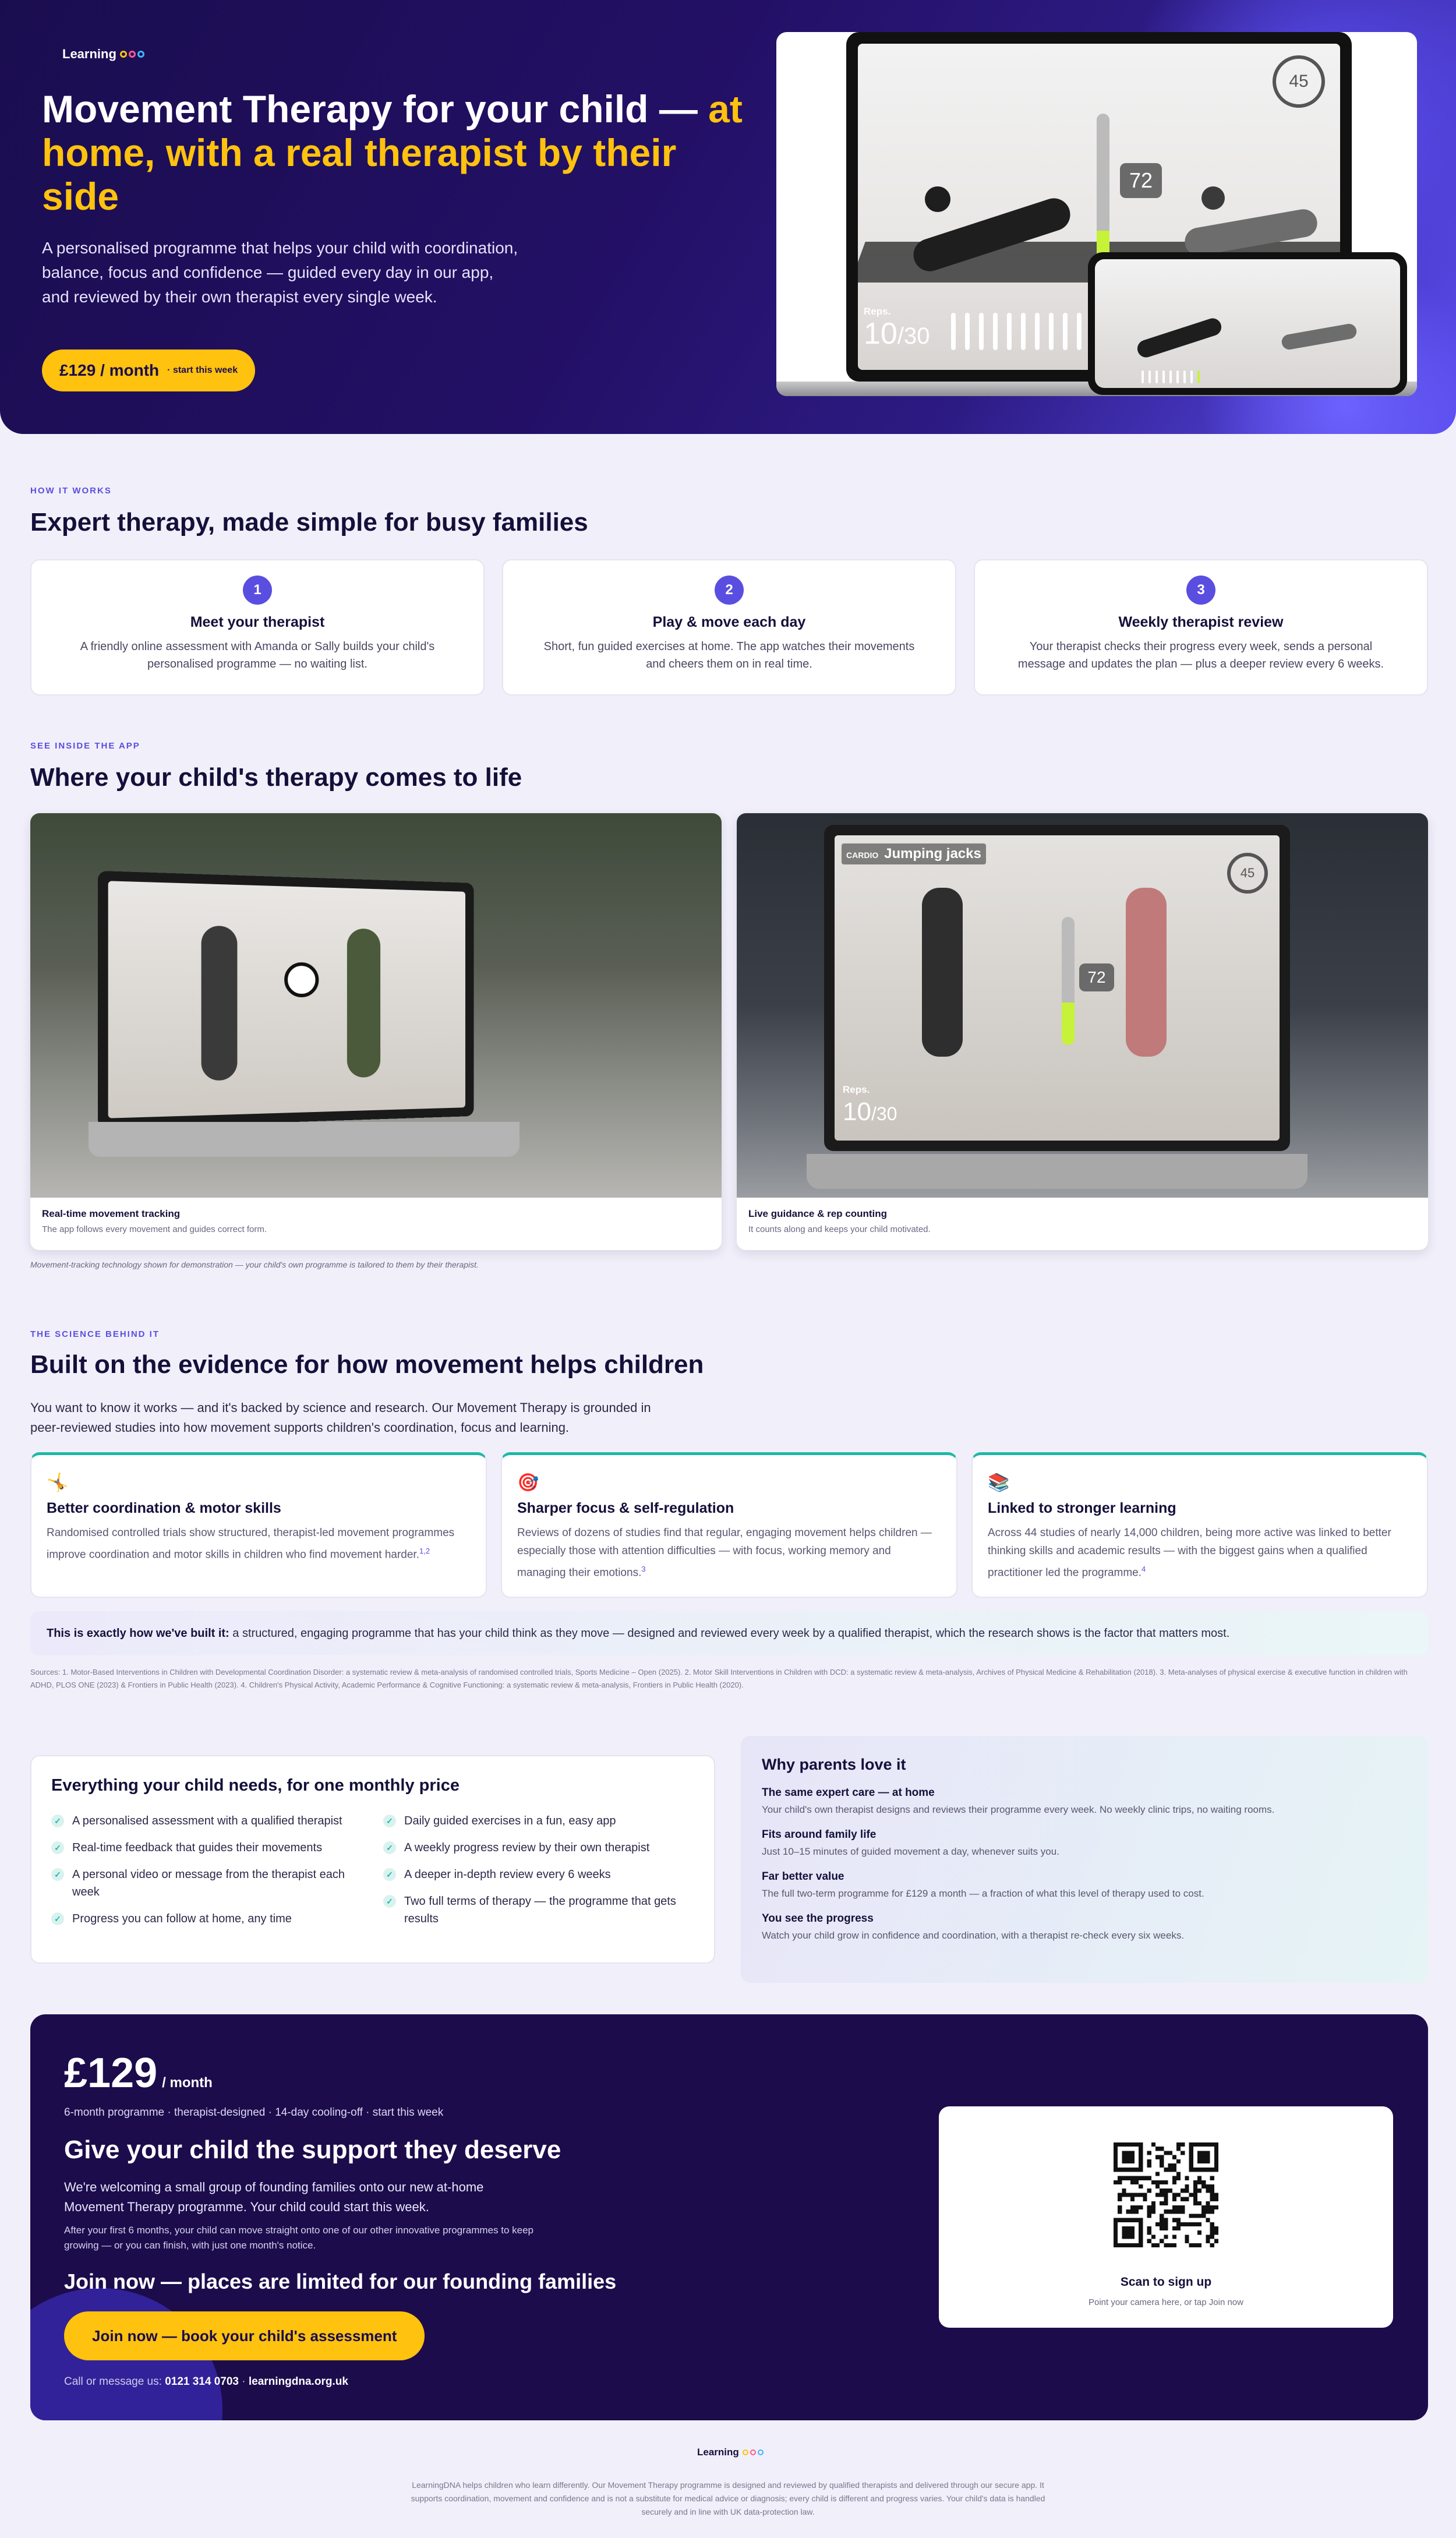  Describe the element at coordinates (244, 2335) in the screenshot. I see `join-now-button: Join now — book your child's assessment` at that location.